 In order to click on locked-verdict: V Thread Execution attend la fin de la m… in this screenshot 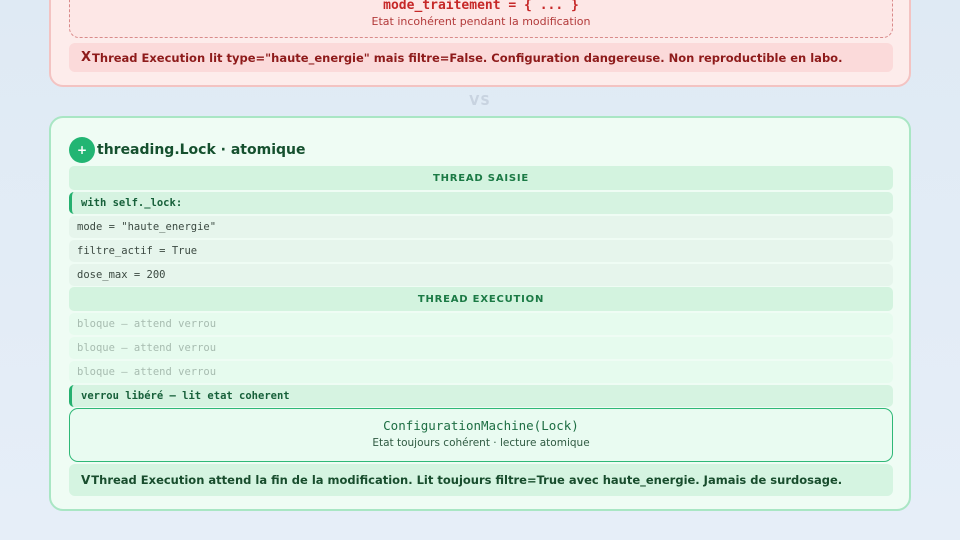, I will do `click(481, 480)`.